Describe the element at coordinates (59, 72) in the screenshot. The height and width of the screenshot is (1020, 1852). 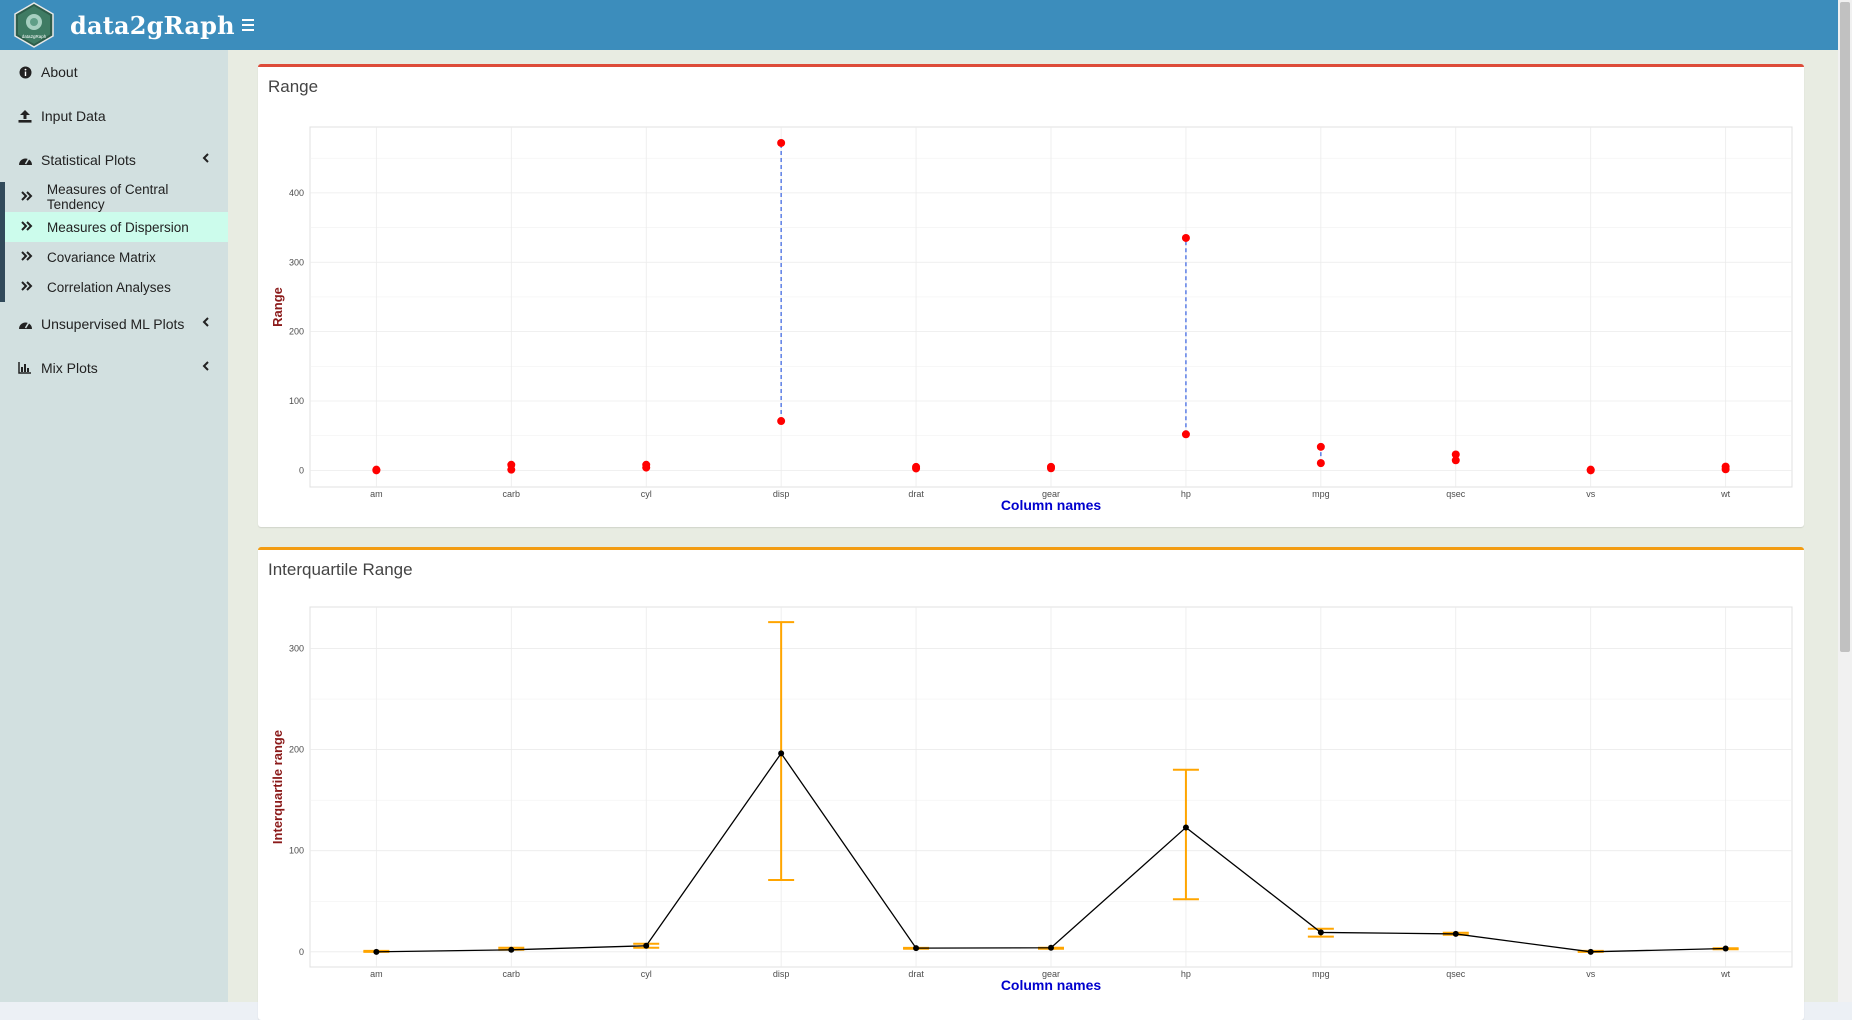
I see `sidebar-item-label: About` at that location.